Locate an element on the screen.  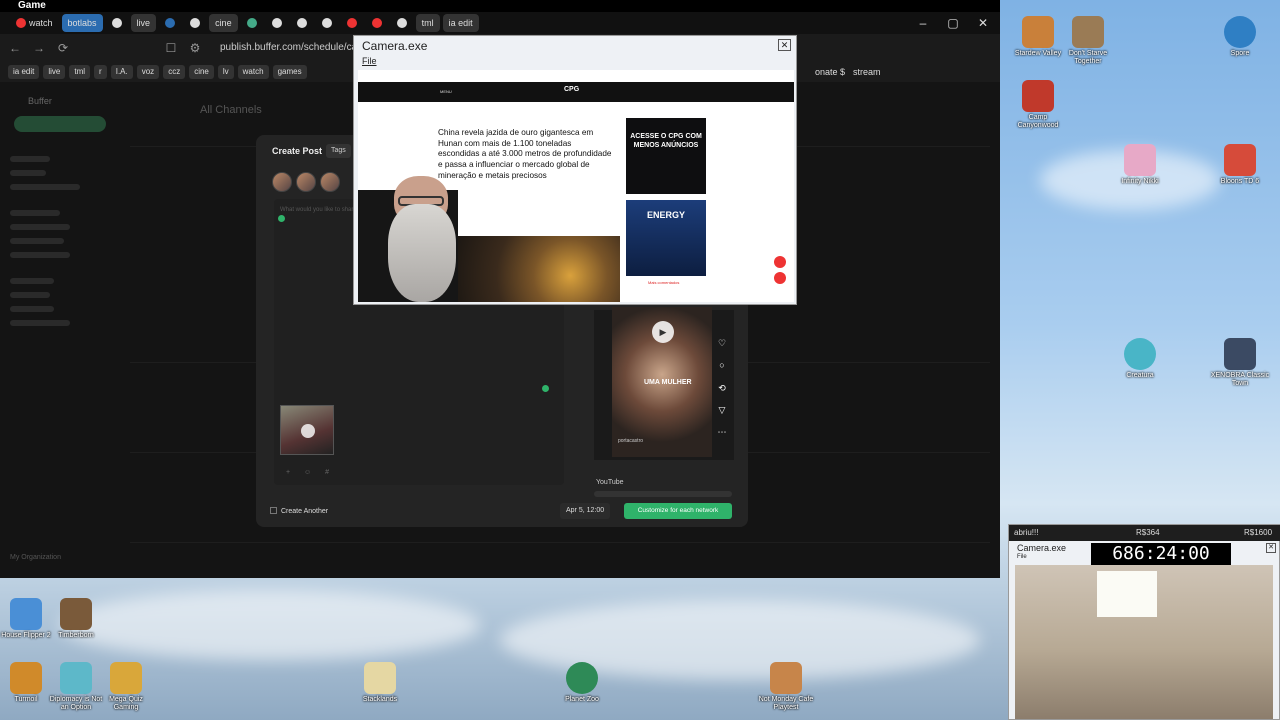
desktop-icon: Infinity Nikki is located at coordinates (1140, 165).